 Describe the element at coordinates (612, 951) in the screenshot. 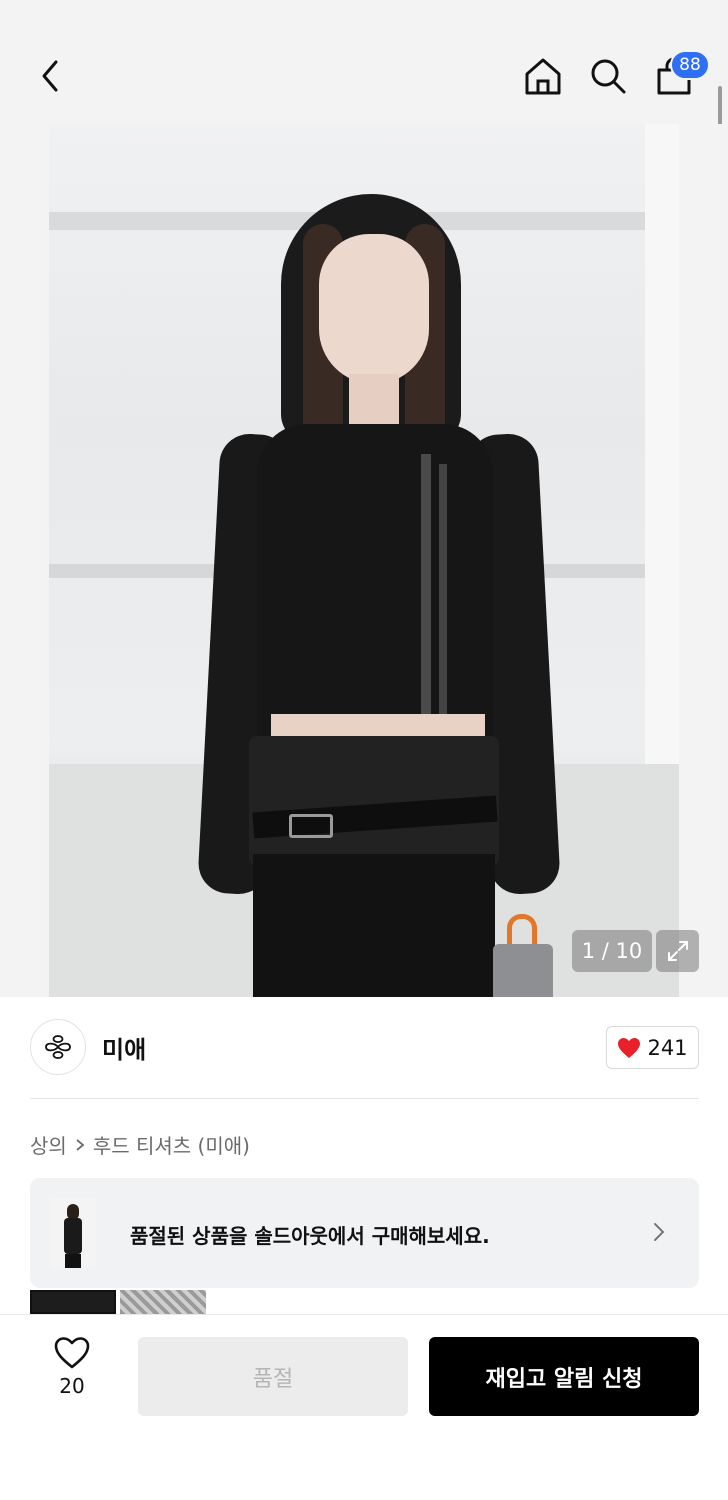

I see `image-counter: 1 / 10` at that location.